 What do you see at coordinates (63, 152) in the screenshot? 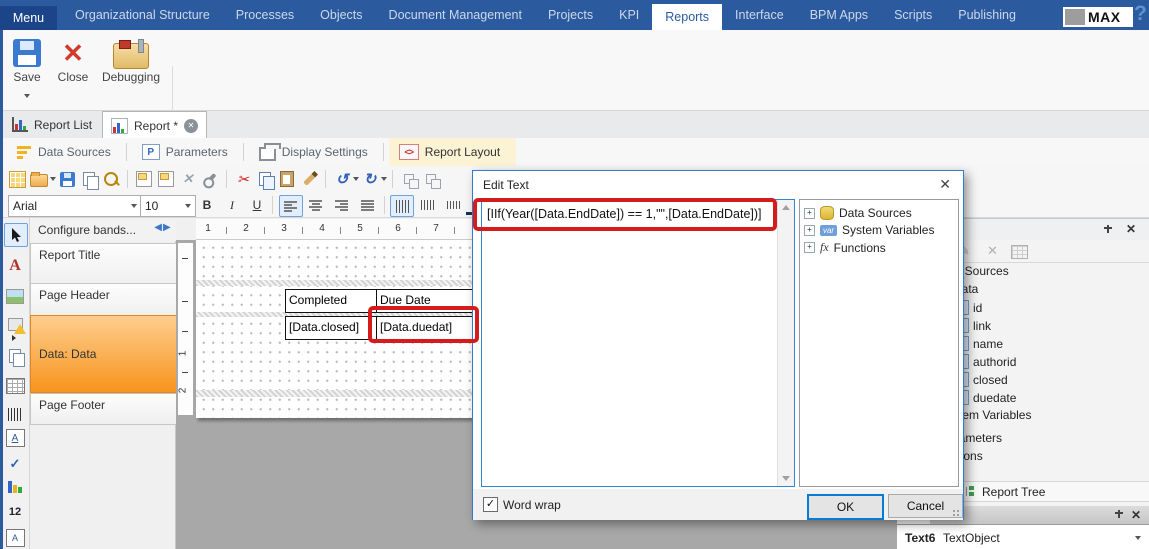
I see `data-sources-view-button: Data Sources` at bounding box center [63, 152].